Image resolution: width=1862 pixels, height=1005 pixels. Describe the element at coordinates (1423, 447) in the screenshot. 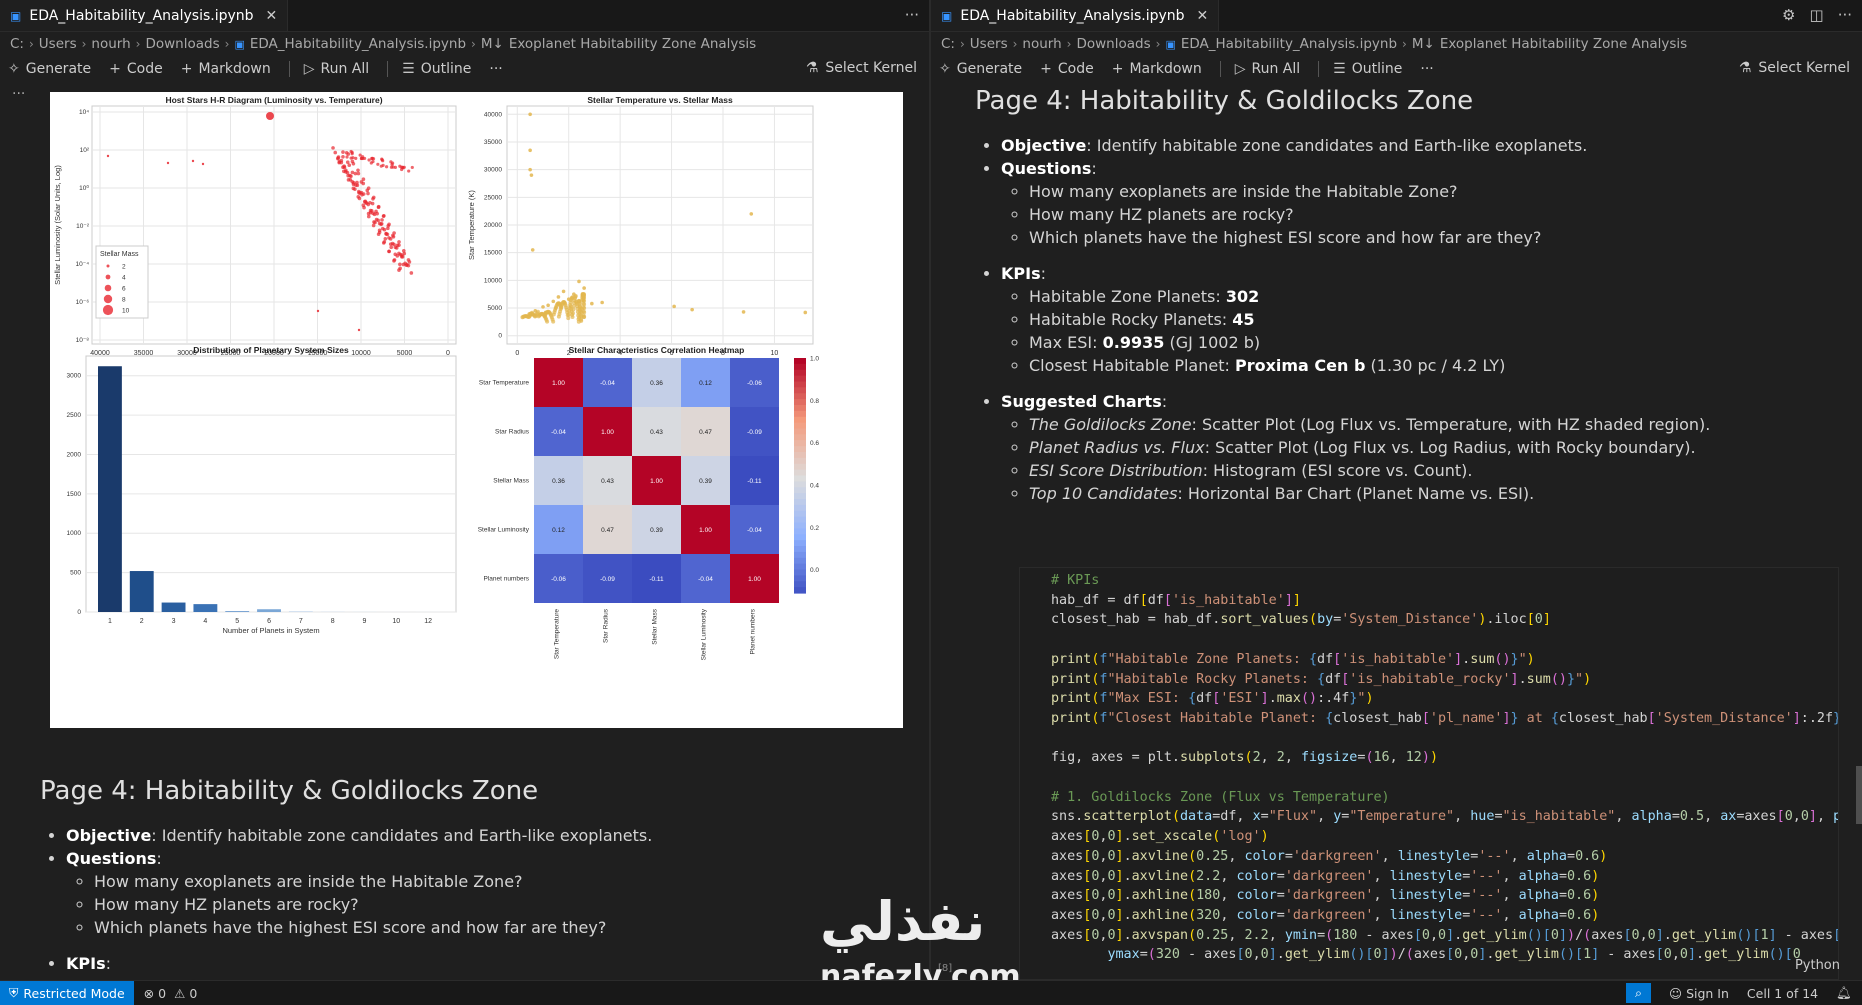

I see `charts-item: Suggested Charts: The Goldilocks Zone` at that location.